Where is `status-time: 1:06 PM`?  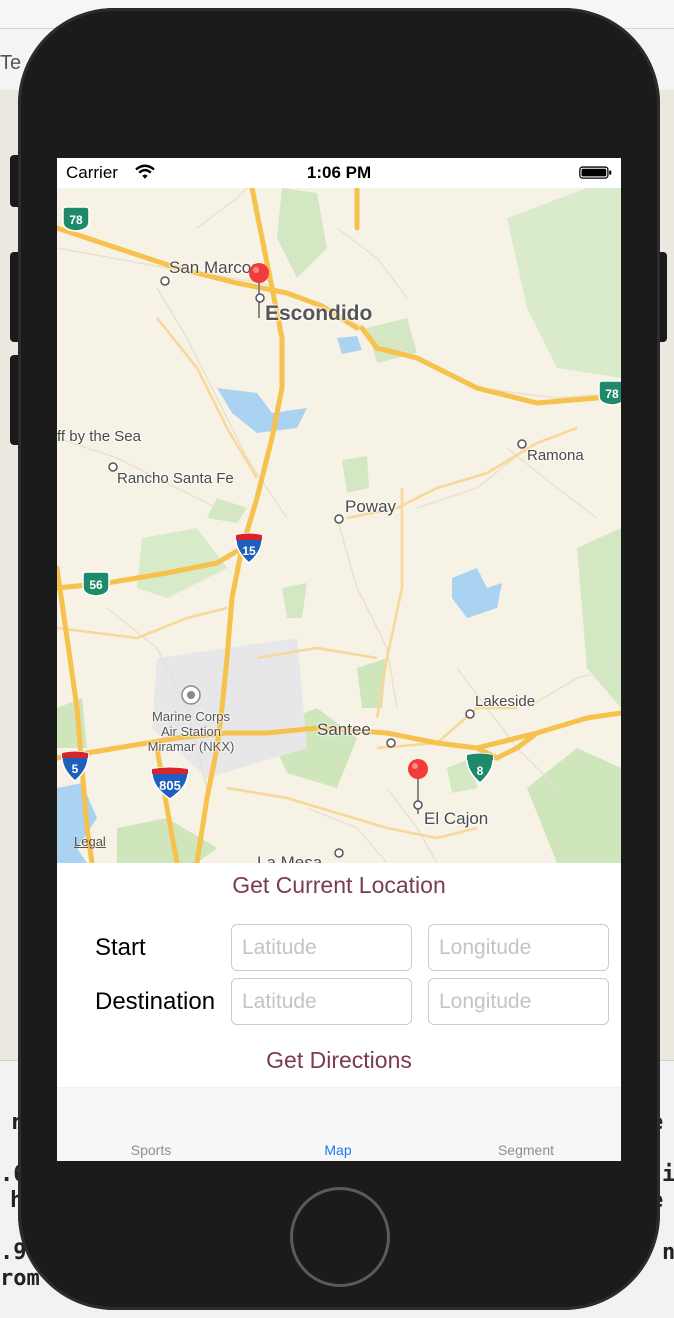
status-time: 1:06 PM is located at coordinates (339, 172).